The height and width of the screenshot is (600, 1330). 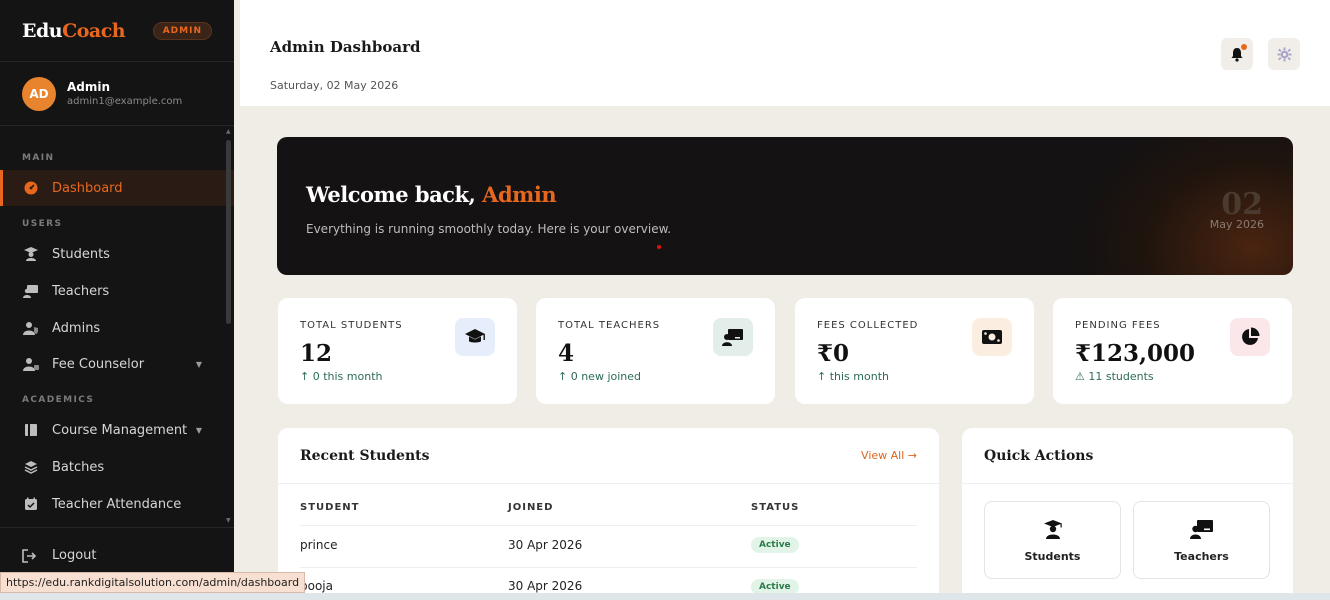 I want to click on notification-dot, so click(x=1244, y=47).